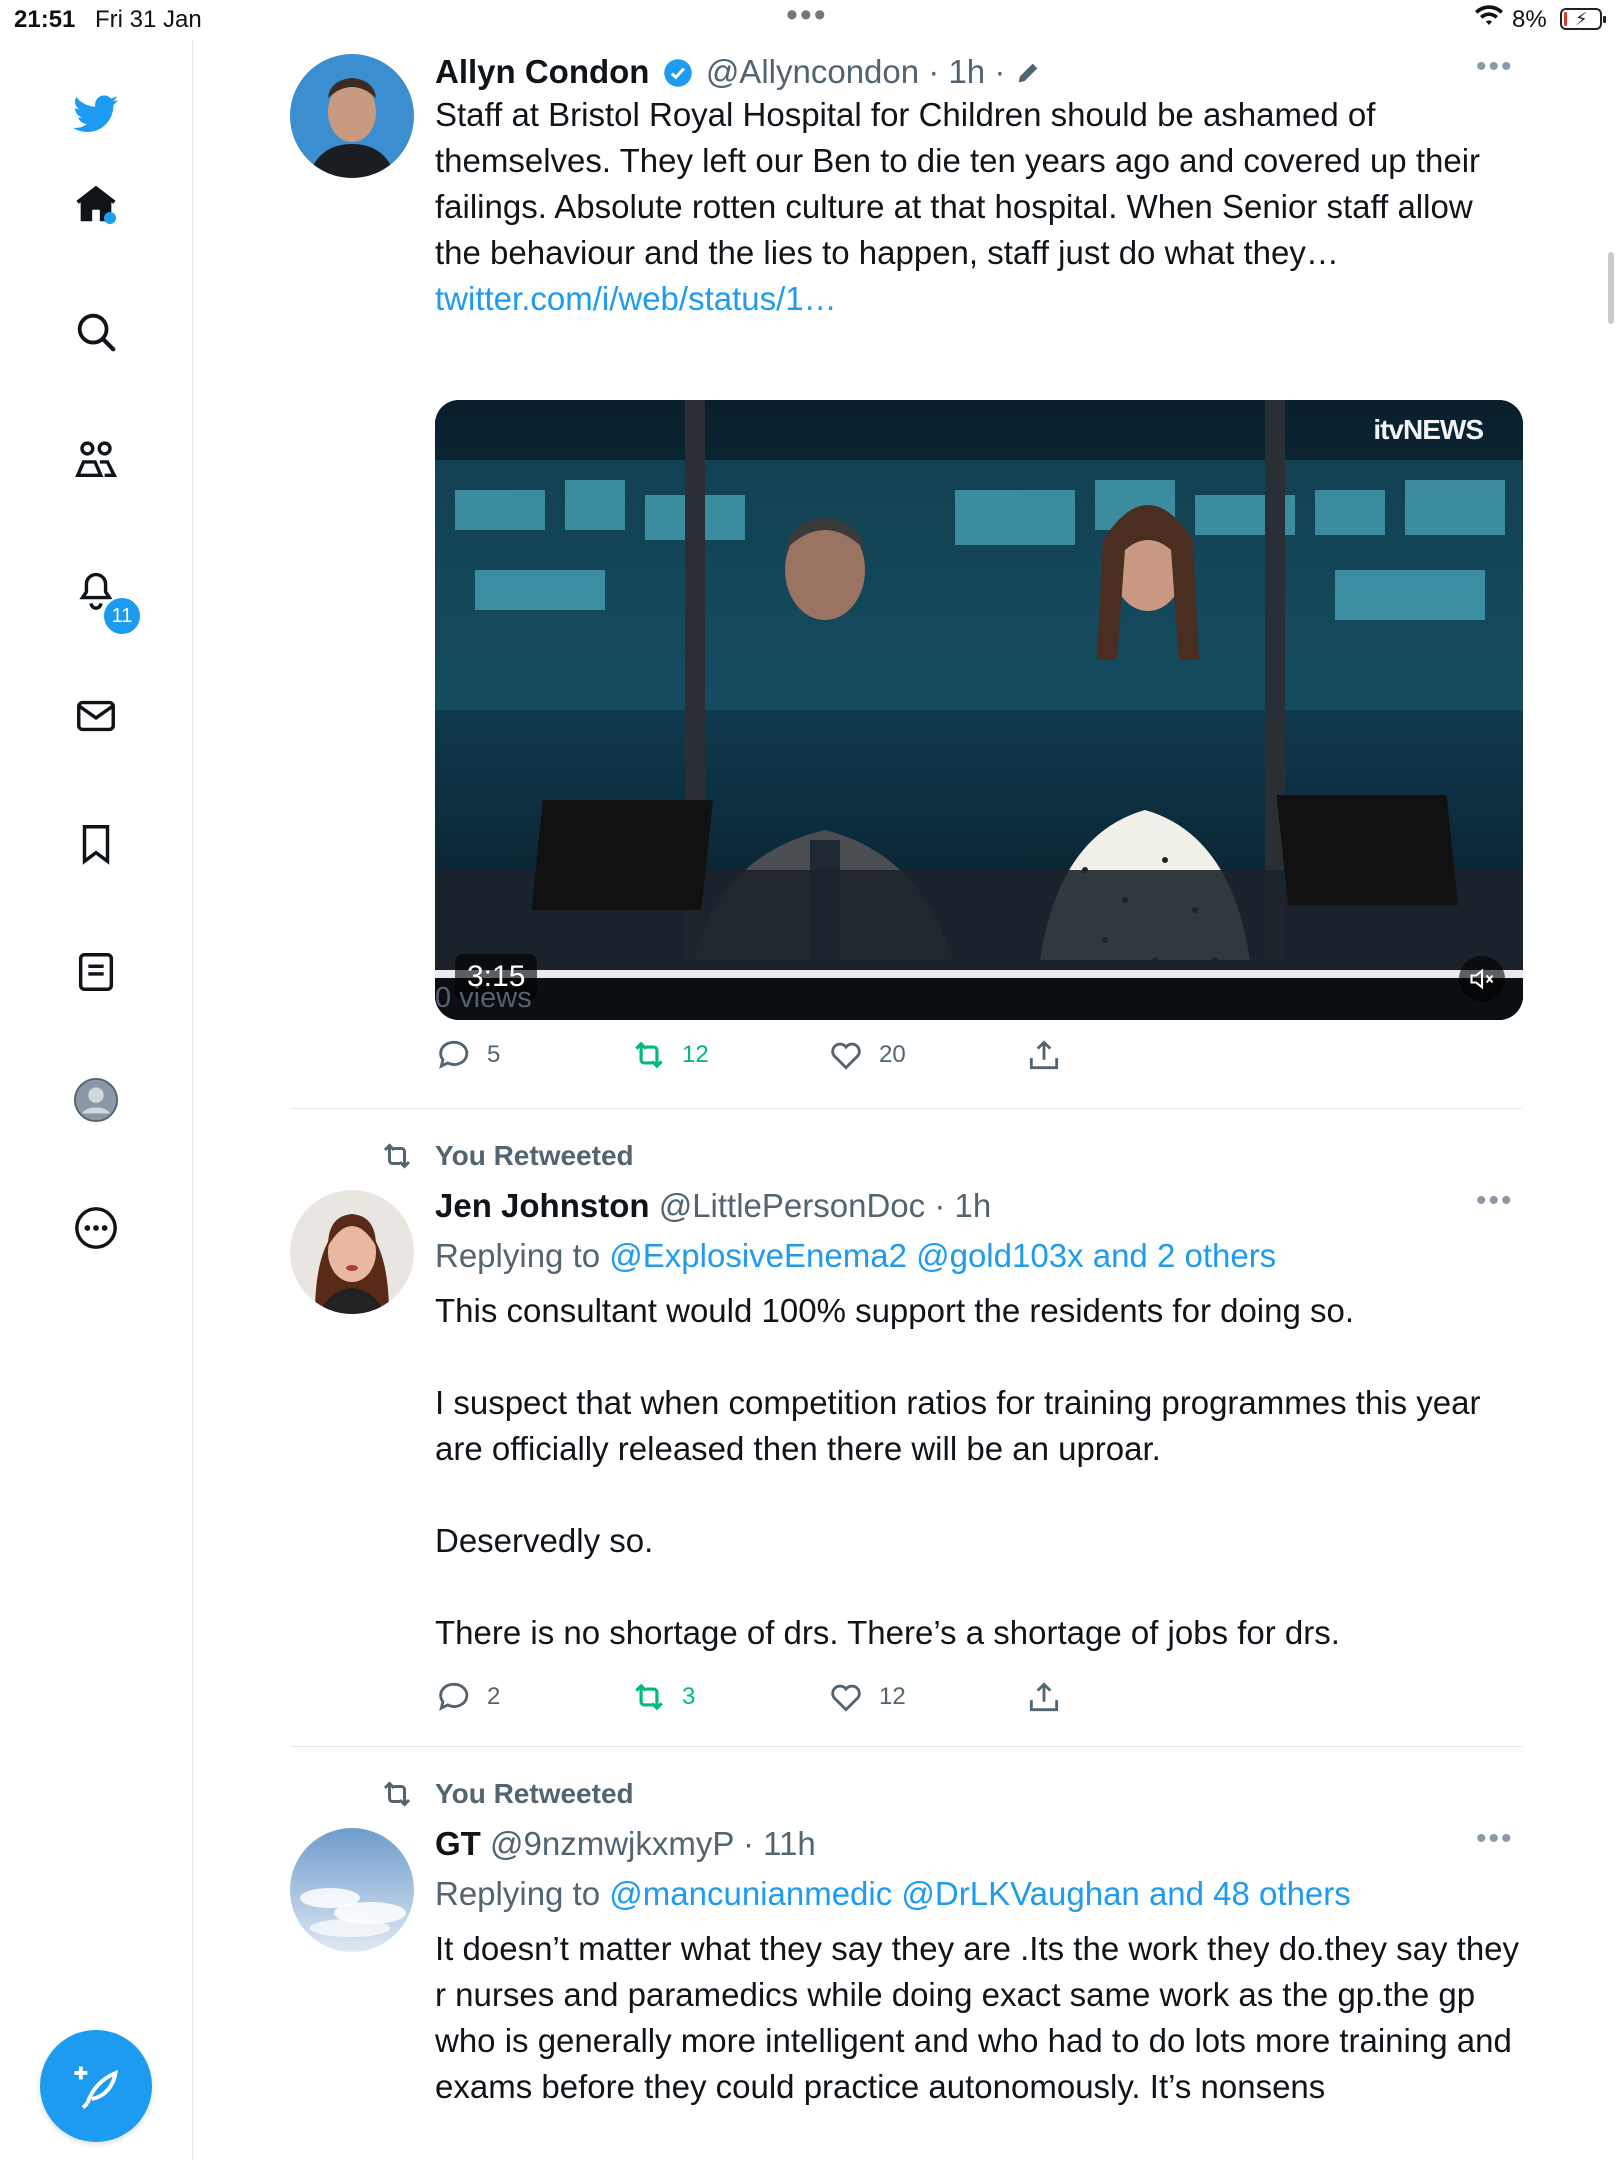  What do you see at coordinates (494, 1054) in the screenshot?
I see `reply-count: 5` at bounding box center [494, 1054].